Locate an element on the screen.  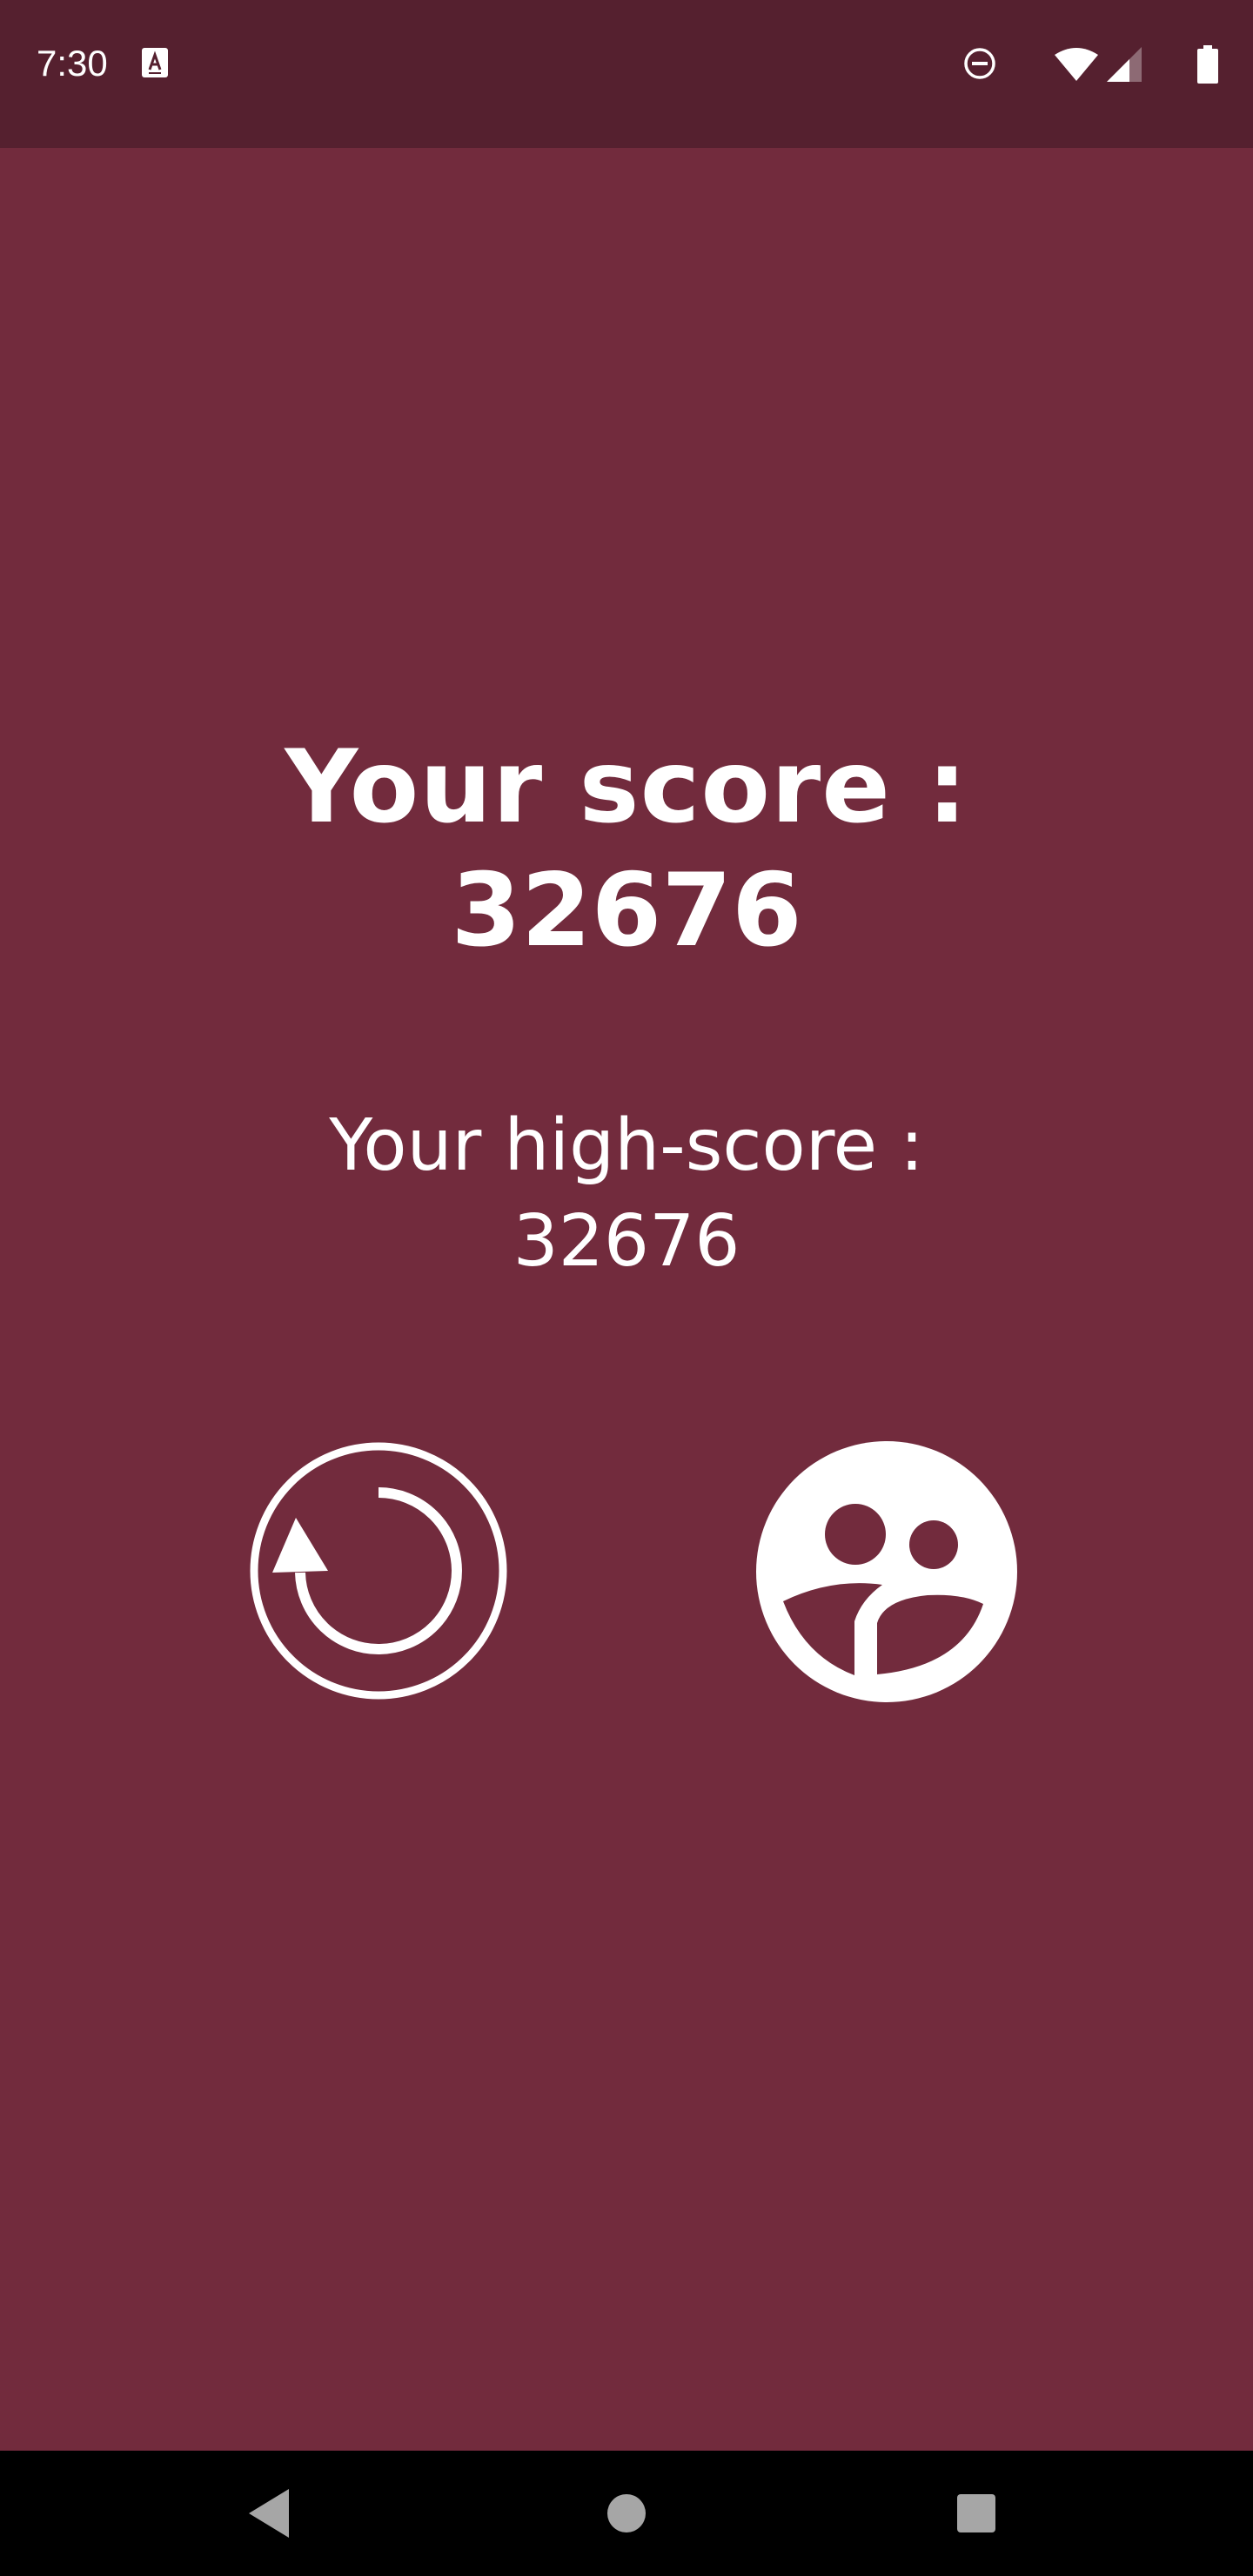
status-bar: 7:30 is located at coordinates (626, 74).